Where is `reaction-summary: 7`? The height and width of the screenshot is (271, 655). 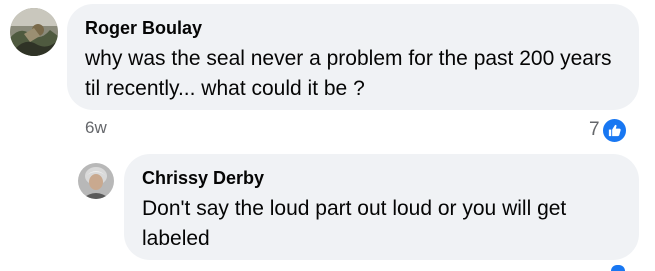 reaction-summary: 7 is located at coordinates (608, 130).